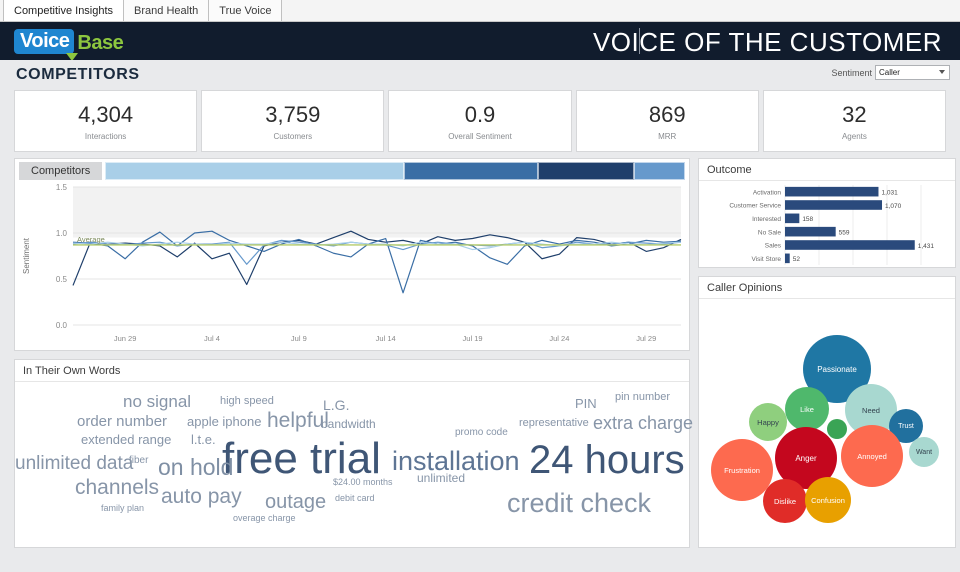 The width and height of the screenshot is (960, 572). I want to click on word-cloud-term: debit card, so click(355, 498).